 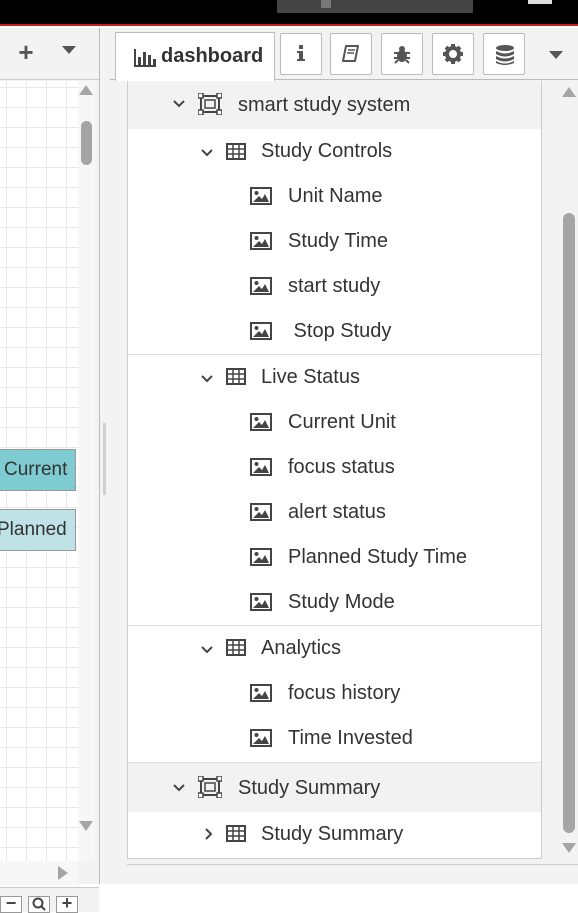 I want to click on tree-group-label: Analytics, so click(x=301, y=648).